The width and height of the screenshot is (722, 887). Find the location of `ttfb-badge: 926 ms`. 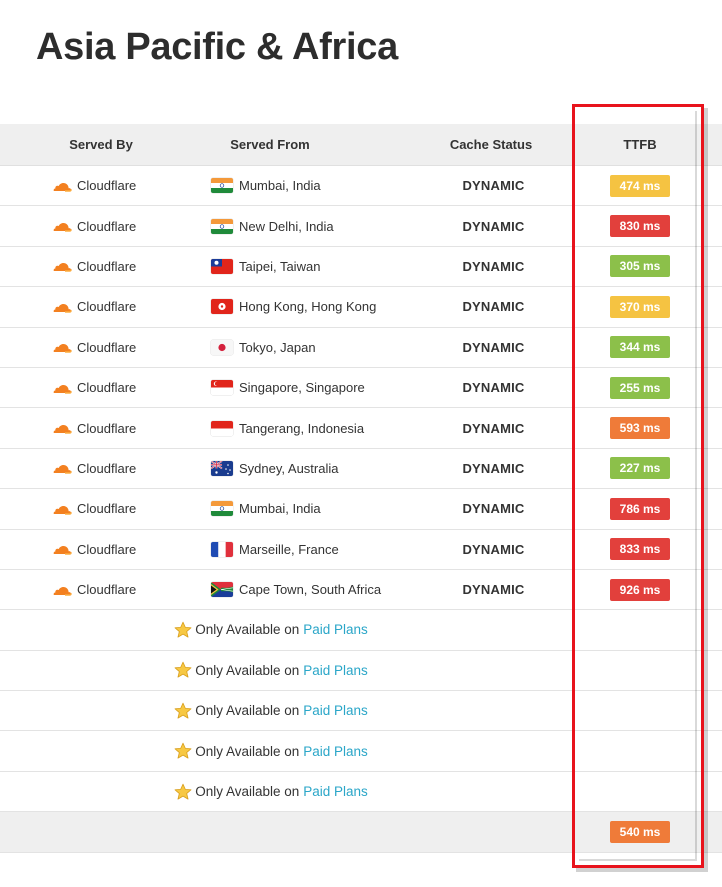

ttfb-badge: 926 ms is located at coordinates (640, 589).